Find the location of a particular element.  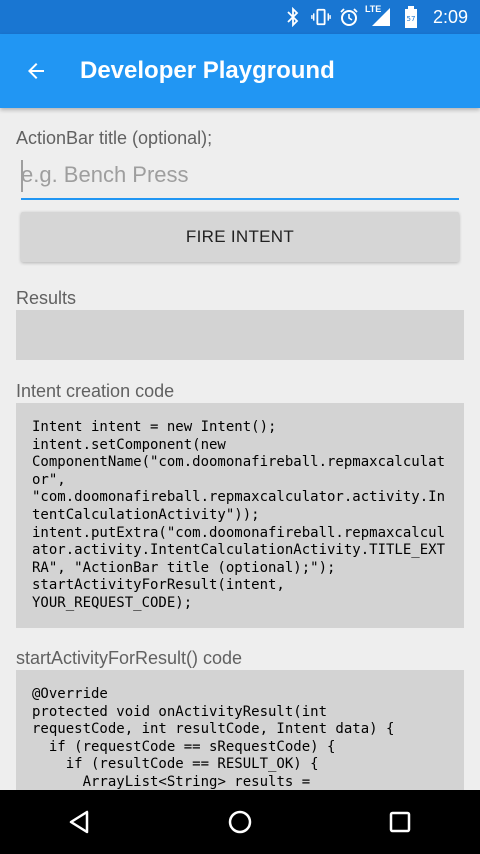

svg-text: 57 is located at coordinates (410, 19).